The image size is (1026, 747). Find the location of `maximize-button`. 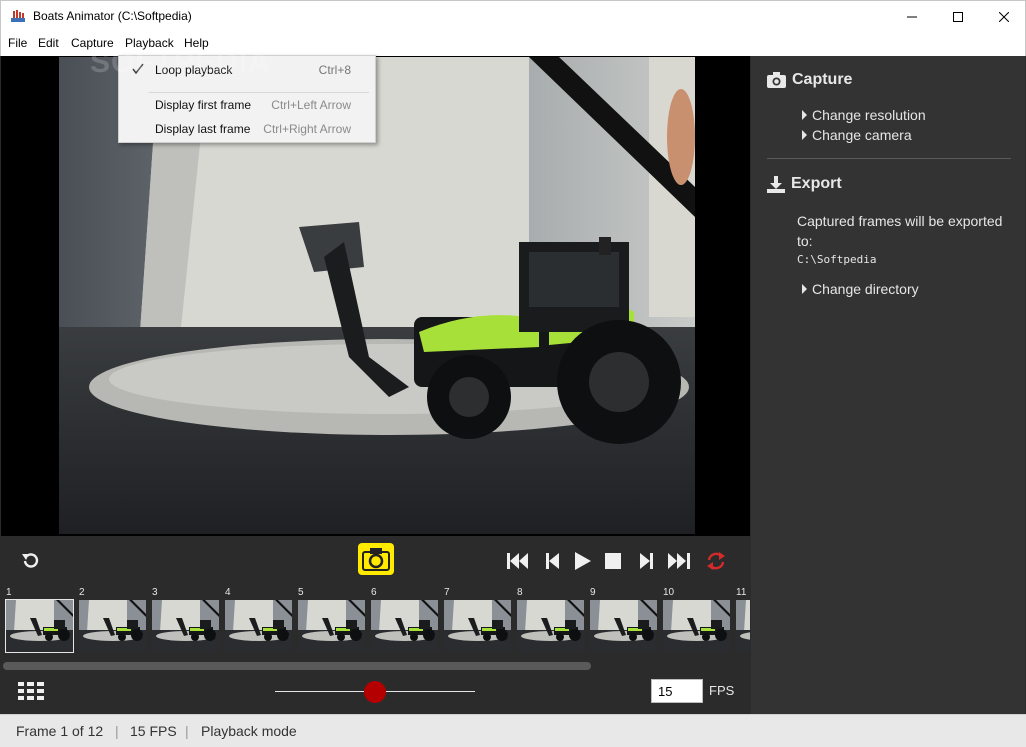

maximize-button is located at coordinates (958, 16).